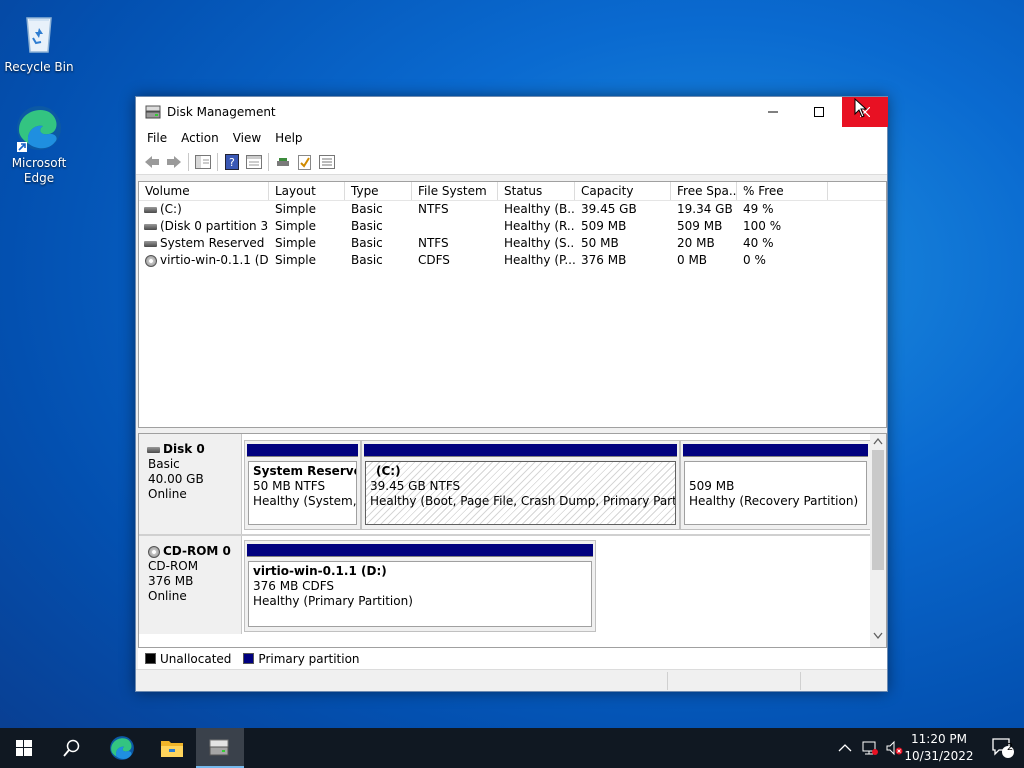  I want to click on taskbar-file-explorer, so click(172, 748).